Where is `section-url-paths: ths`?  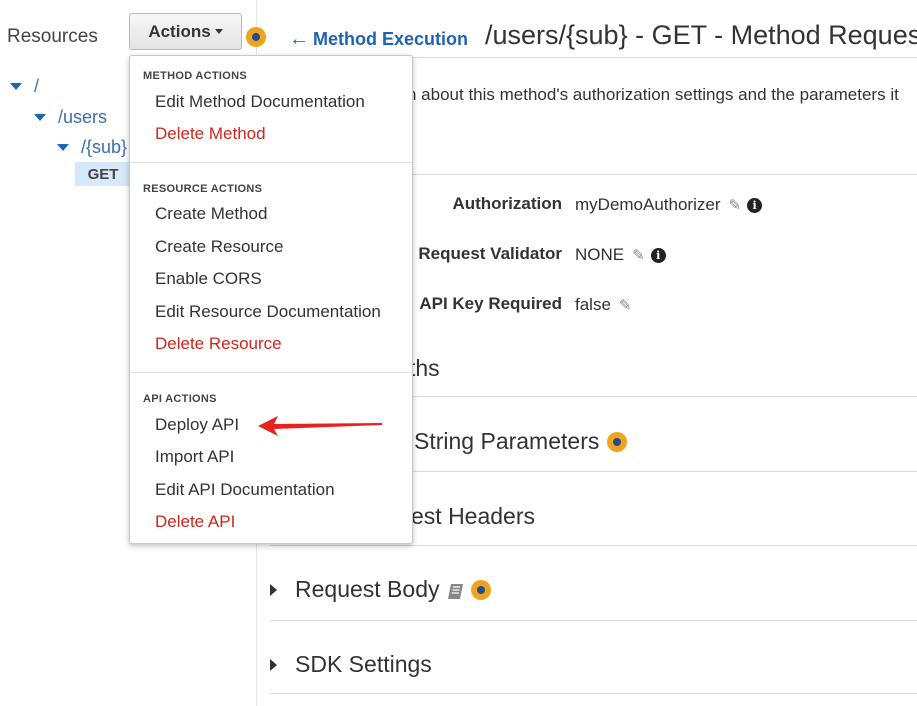
section-url-paths: ths is located at coordinates (424, 368).